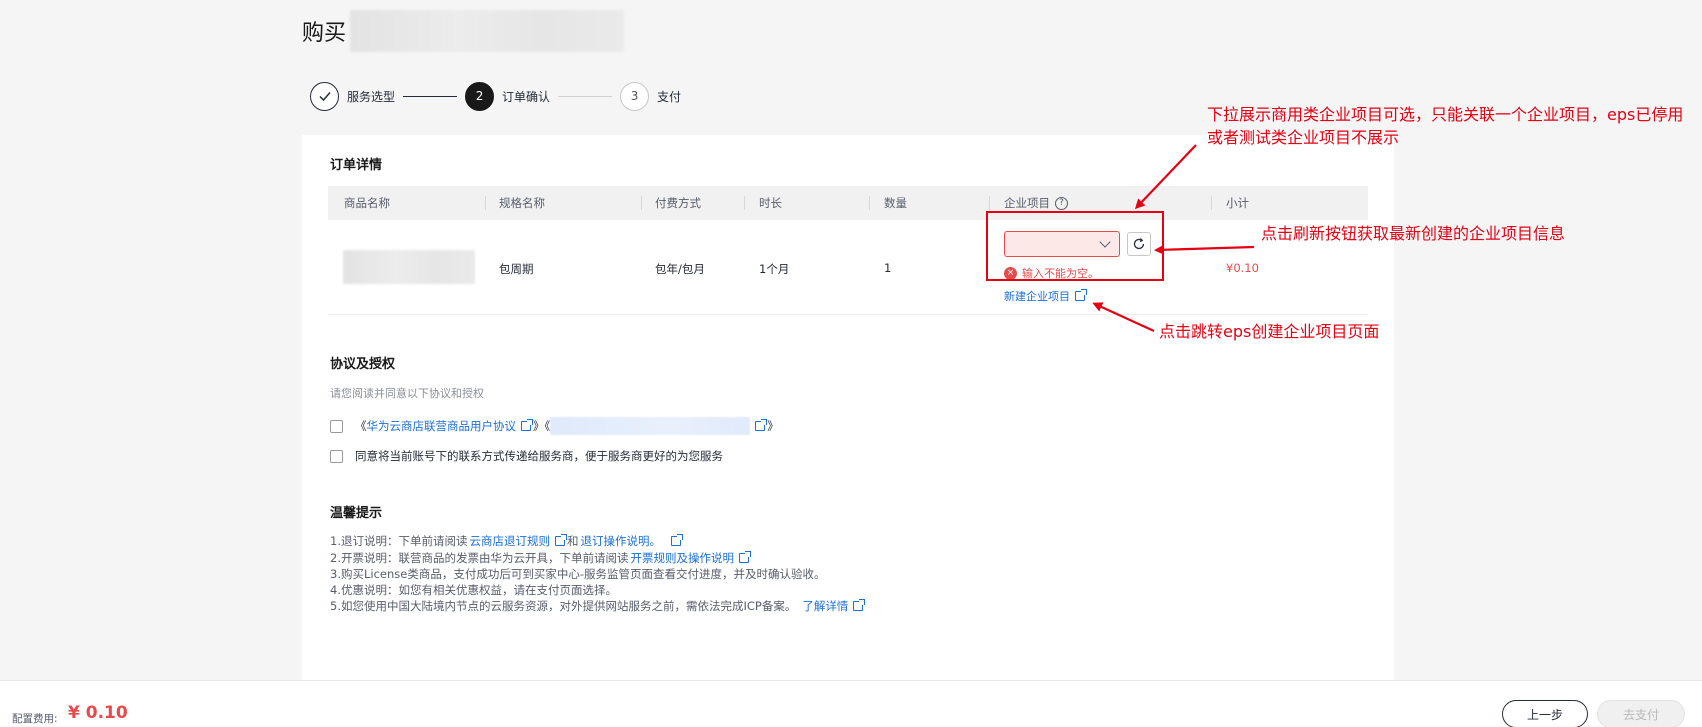 The height and width of the screenshot is (727, 1702). Describe the element at coordinates (539, 456) in the screenshot. I see `contact-consent-text: 同意将当前账号下的联系方式传递给服务商，便于服务商更好的为您服务` at that location.